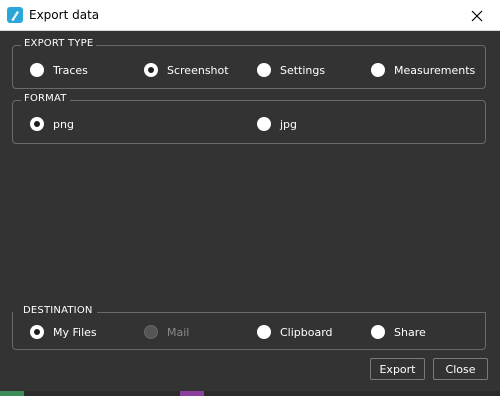 The image size is (500, 396). What do you see at coordinates (64, 15) in the screenshot?
I see `window-title: Export data` at bounding box center [64, 15].